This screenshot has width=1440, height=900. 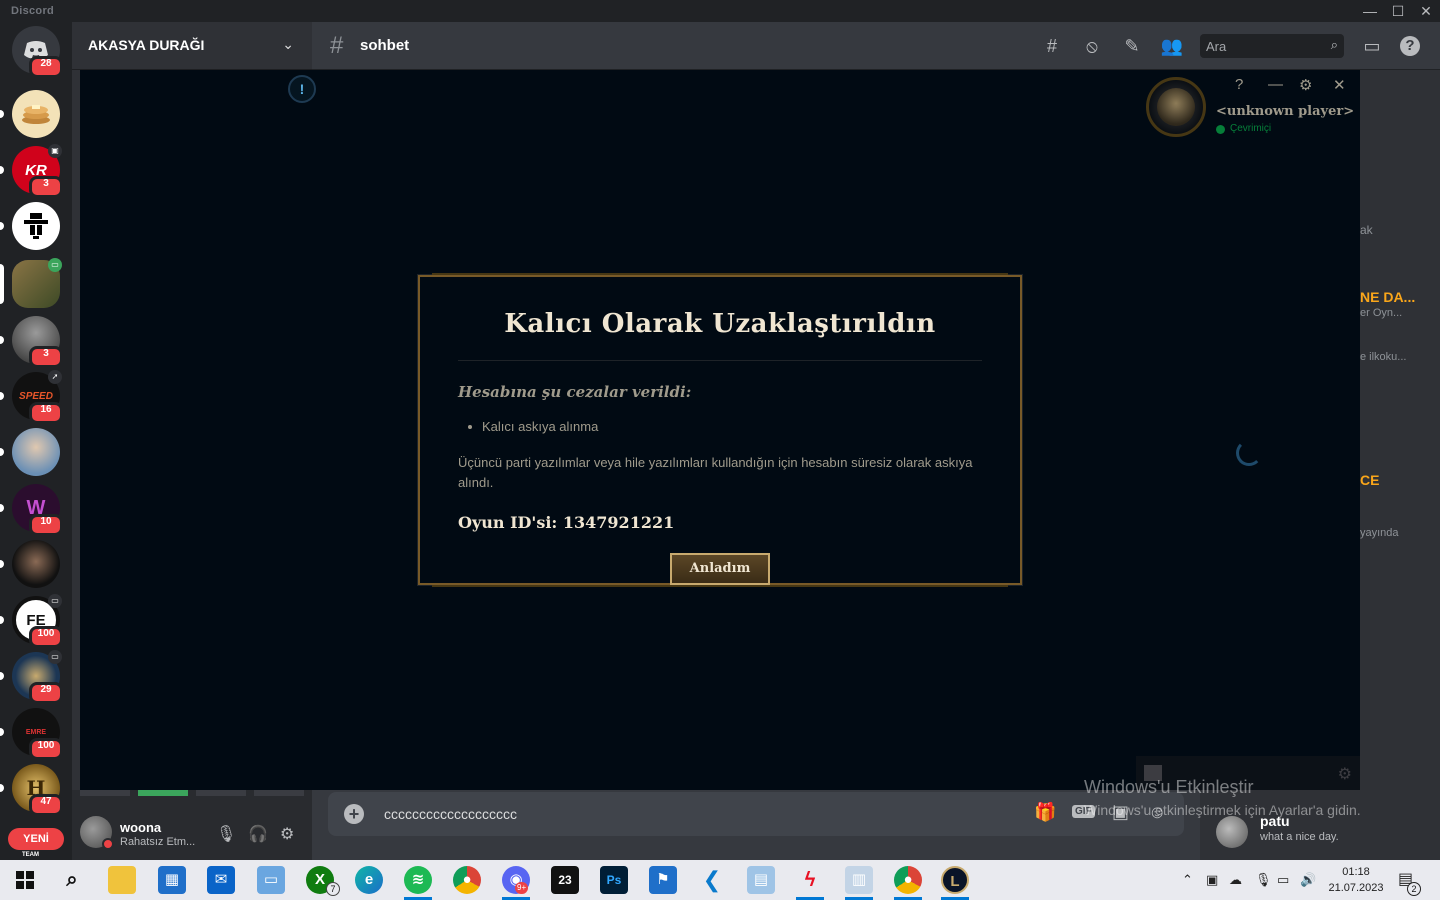 What do you see at coordinates (761, 880) in the screenshot?
I see `notes-icon: ▤` at bounding box center [761, 880].